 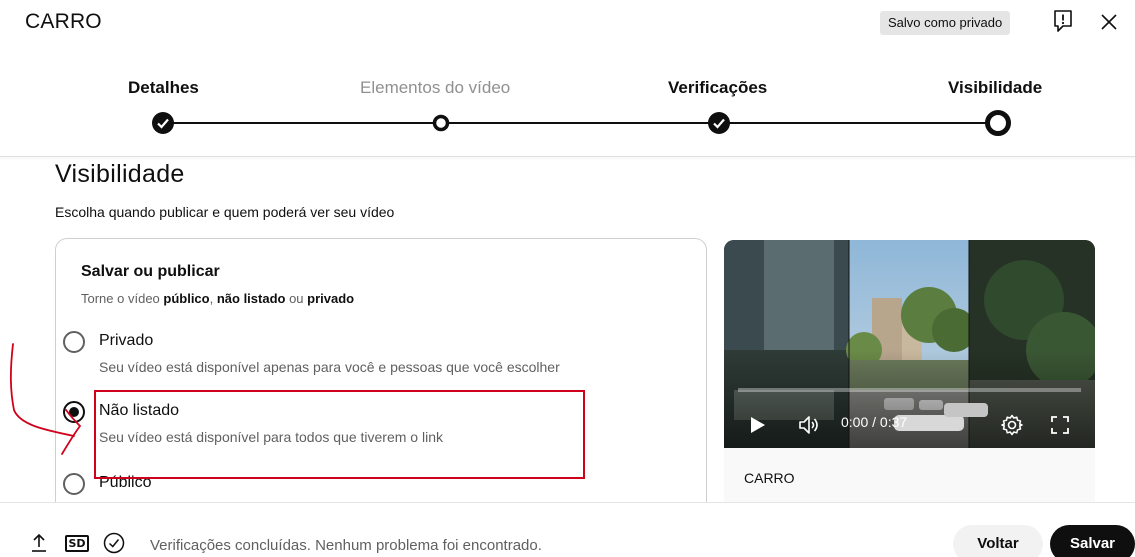 What do you see at coordinates (998, 541) in the screenshot?
I see `back-button: Voltar` at bounding box center [998, 541].